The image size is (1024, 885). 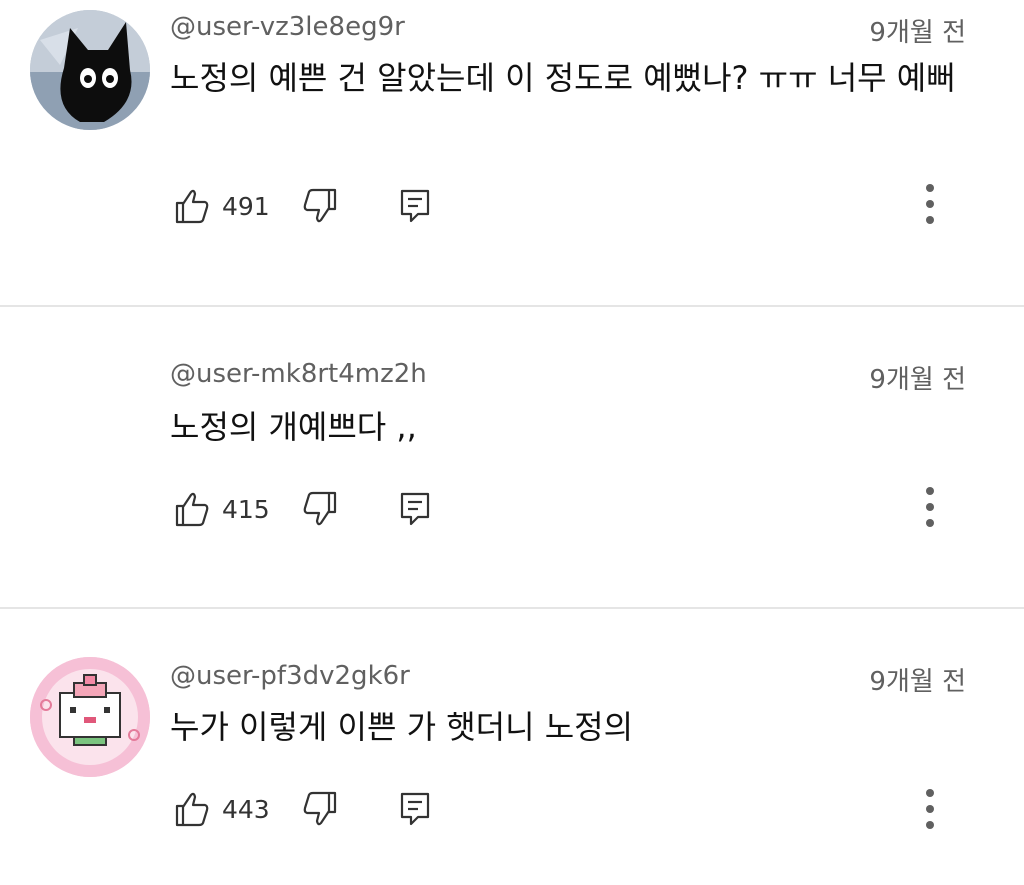 What do you see at coordinates (246, 206) in the screenshot?
I see `like-count: 491` at bounding box center [246, 206].